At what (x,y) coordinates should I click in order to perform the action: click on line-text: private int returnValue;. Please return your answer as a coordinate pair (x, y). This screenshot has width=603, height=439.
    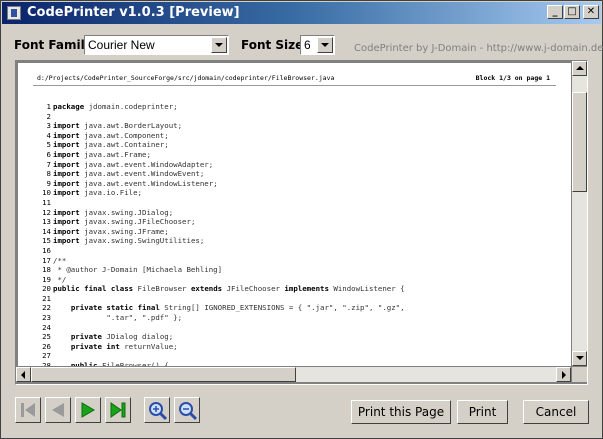
    Looking at the image, I should click on (124, 346).